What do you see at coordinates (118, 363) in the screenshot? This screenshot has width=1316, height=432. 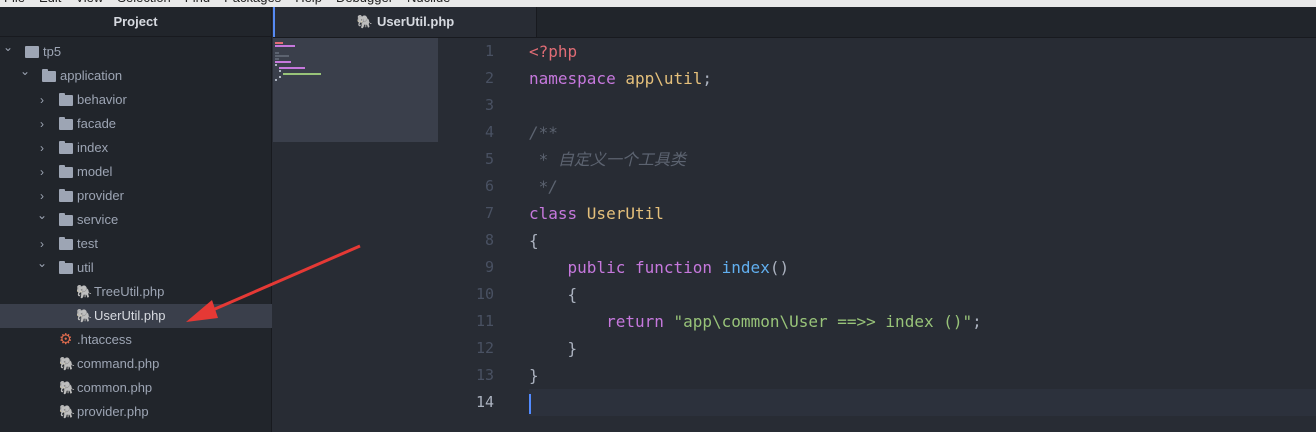 I see `tree-item-label: command.php` at bounding box center [118, 363].